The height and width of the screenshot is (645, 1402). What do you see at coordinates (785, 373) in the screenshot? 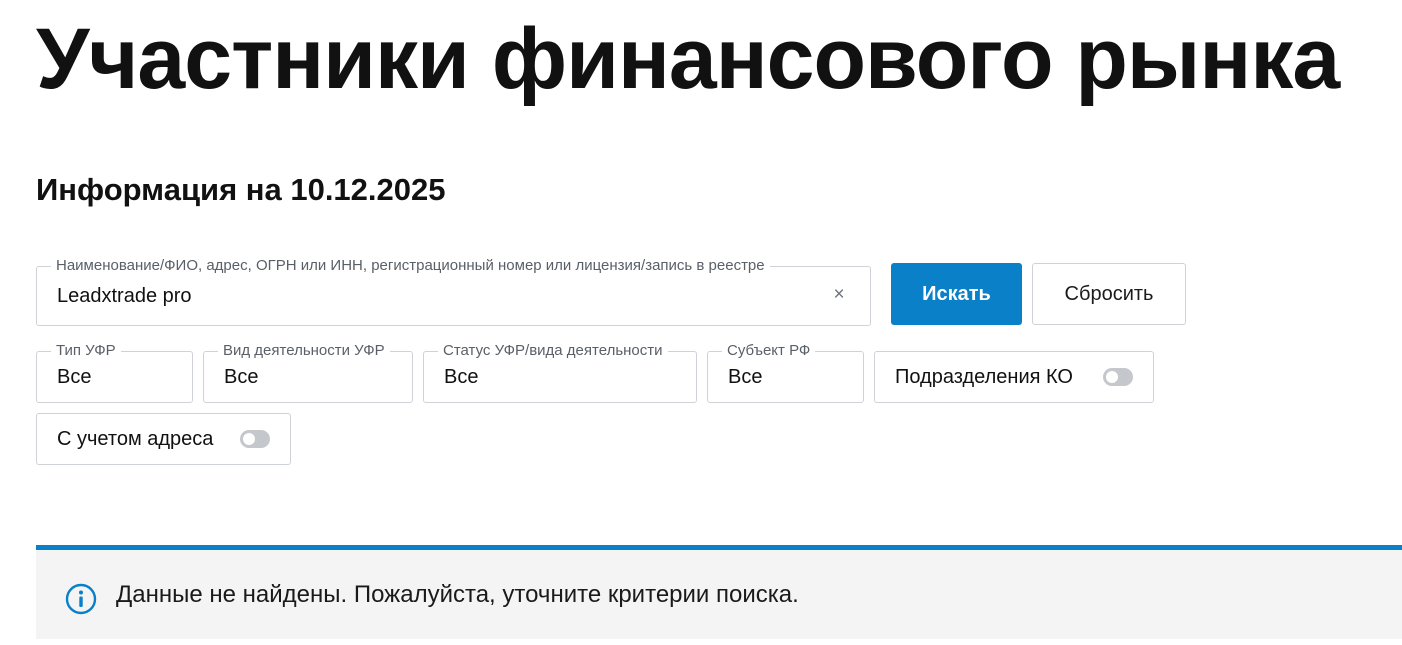
I see `filter-region: Субъект РФ Все` at bounding box center [785, 373].